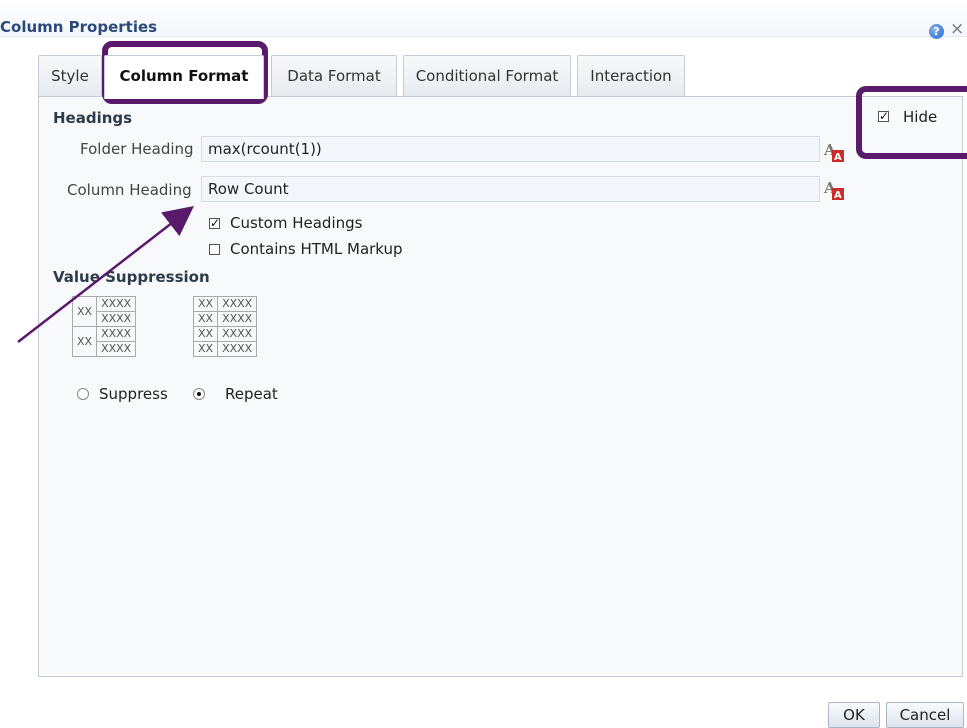  What do you see at coordinates (854, 715) in the screenshot?
I see `ok-button: OK` at bounding box center [854, 715].